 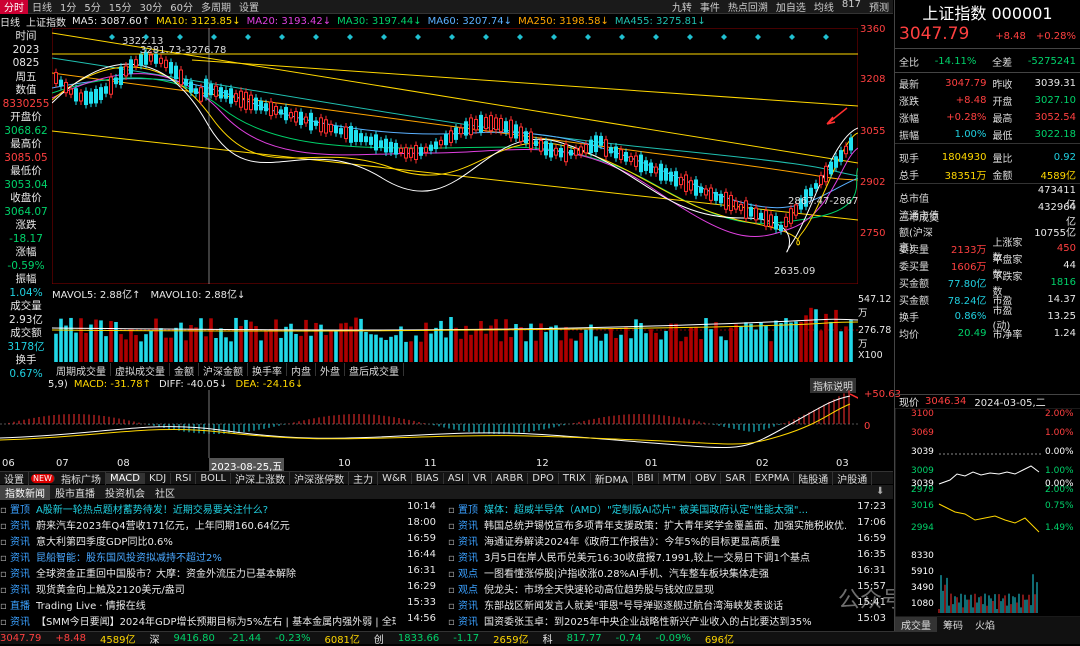 What do you see at coordinates (646, 478) in the screenshot?
I see `indicator-tab: BBI` at bounding box center [646, 478].